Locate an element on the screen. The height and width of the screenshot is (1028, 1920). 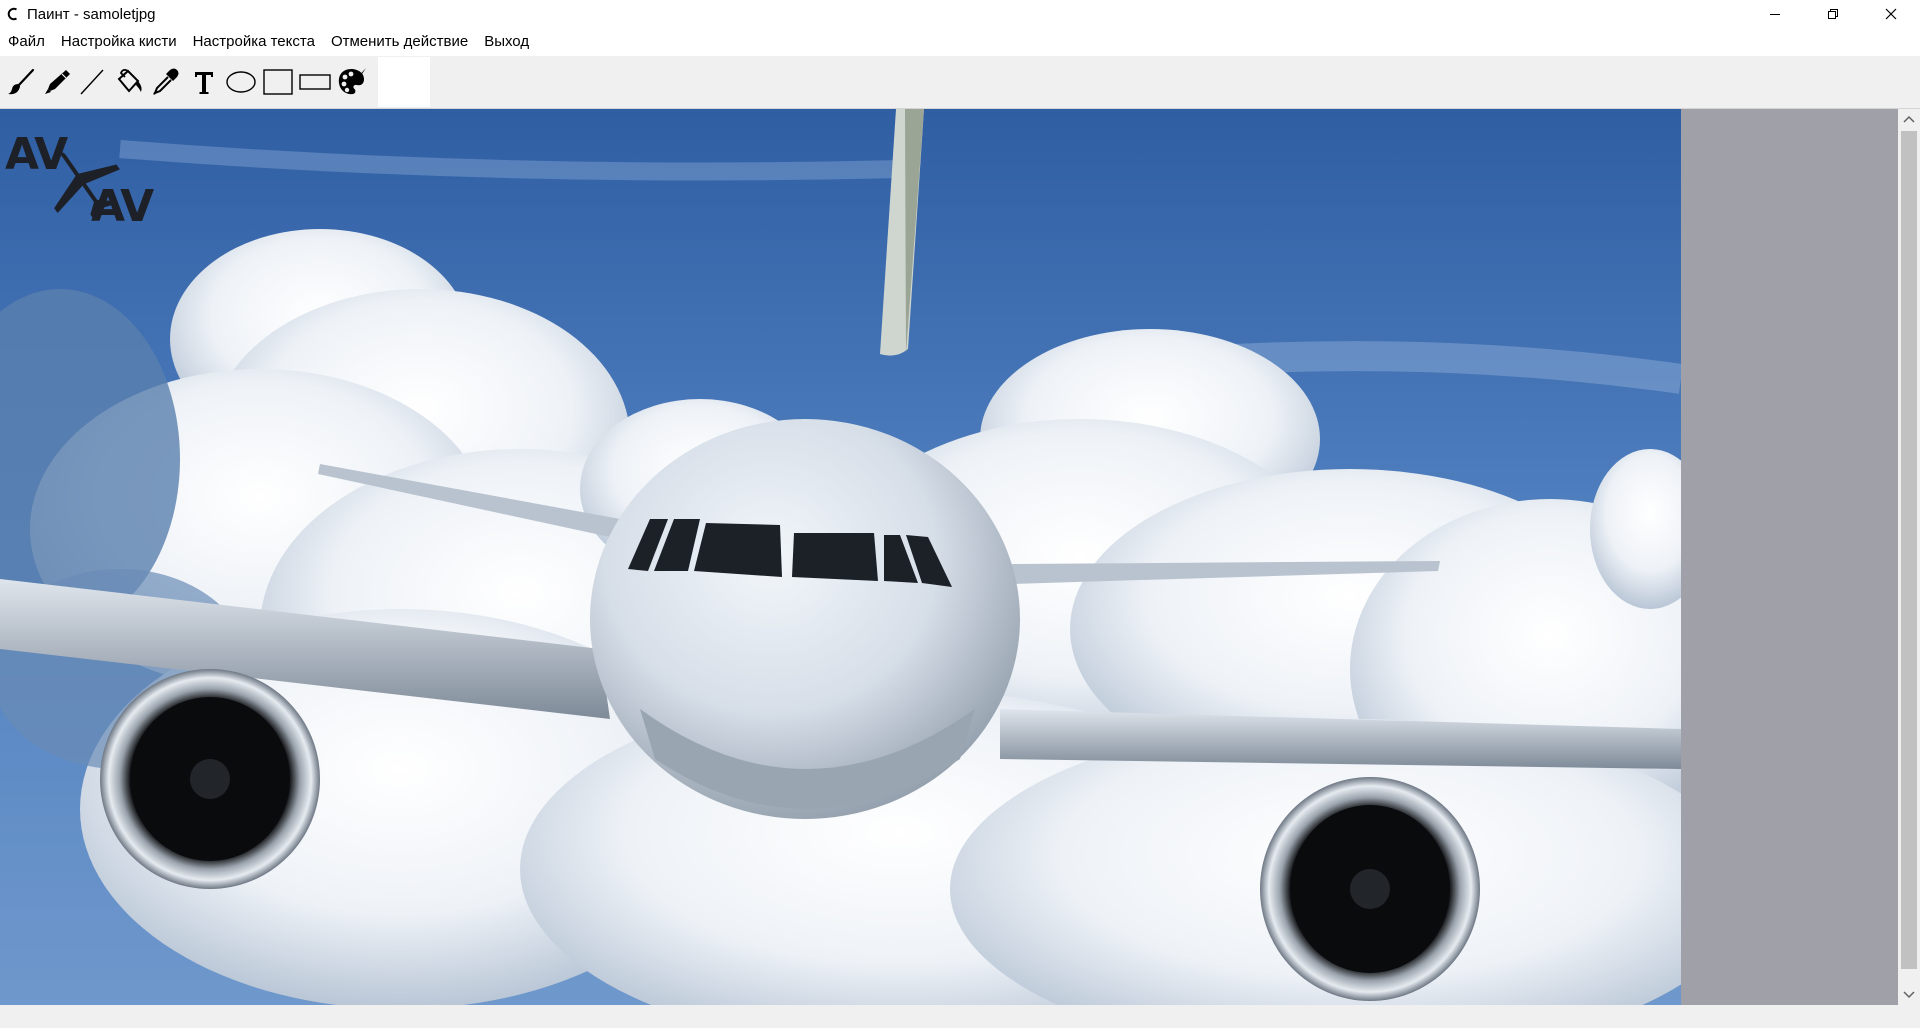
text-tool is located at coordinates (204, 82).